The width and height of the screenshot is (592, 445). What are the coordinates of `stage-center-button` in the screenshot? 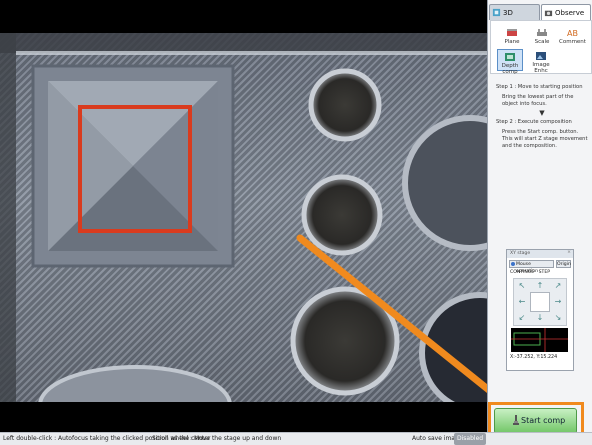 It's located at (540, 302).